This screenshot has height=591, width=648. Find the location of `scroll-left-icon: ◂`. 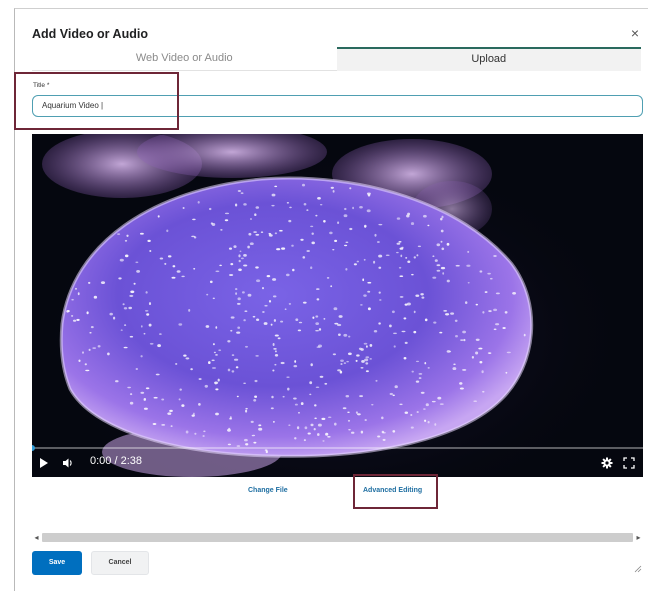

scroll-left-icon: ◂ is located at coordinates (36, 537).